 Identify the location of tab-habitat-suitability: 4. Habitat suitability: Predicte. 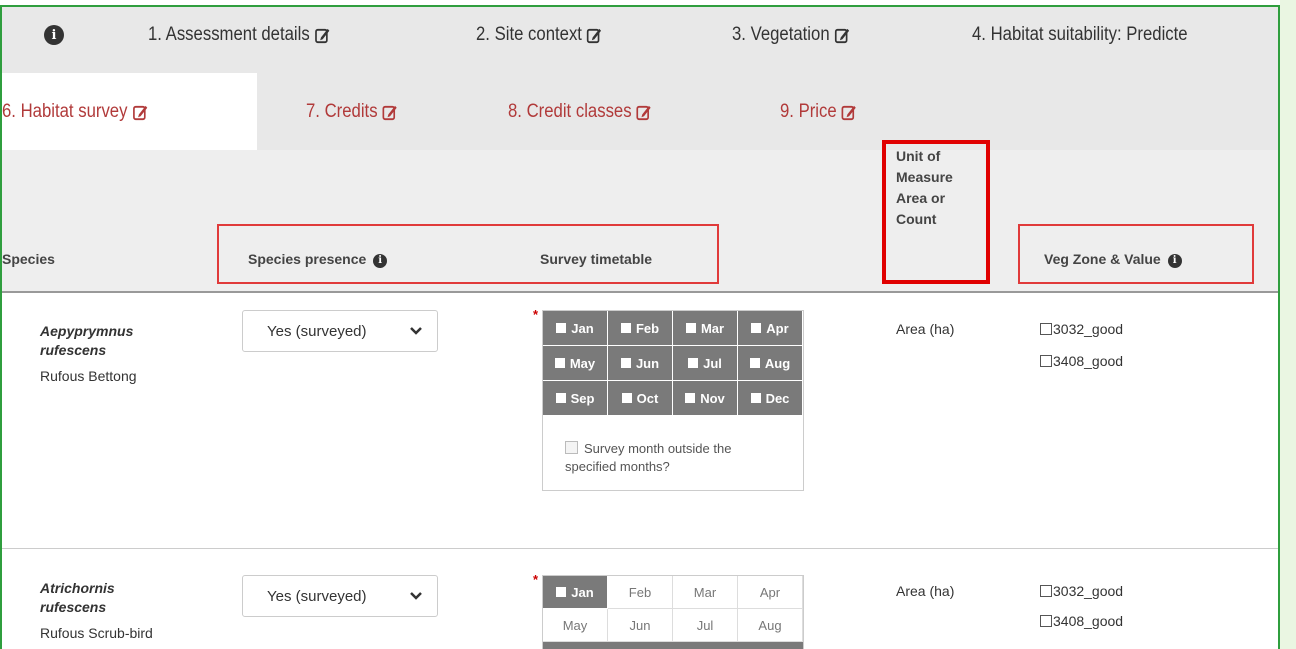
(1080, 35).